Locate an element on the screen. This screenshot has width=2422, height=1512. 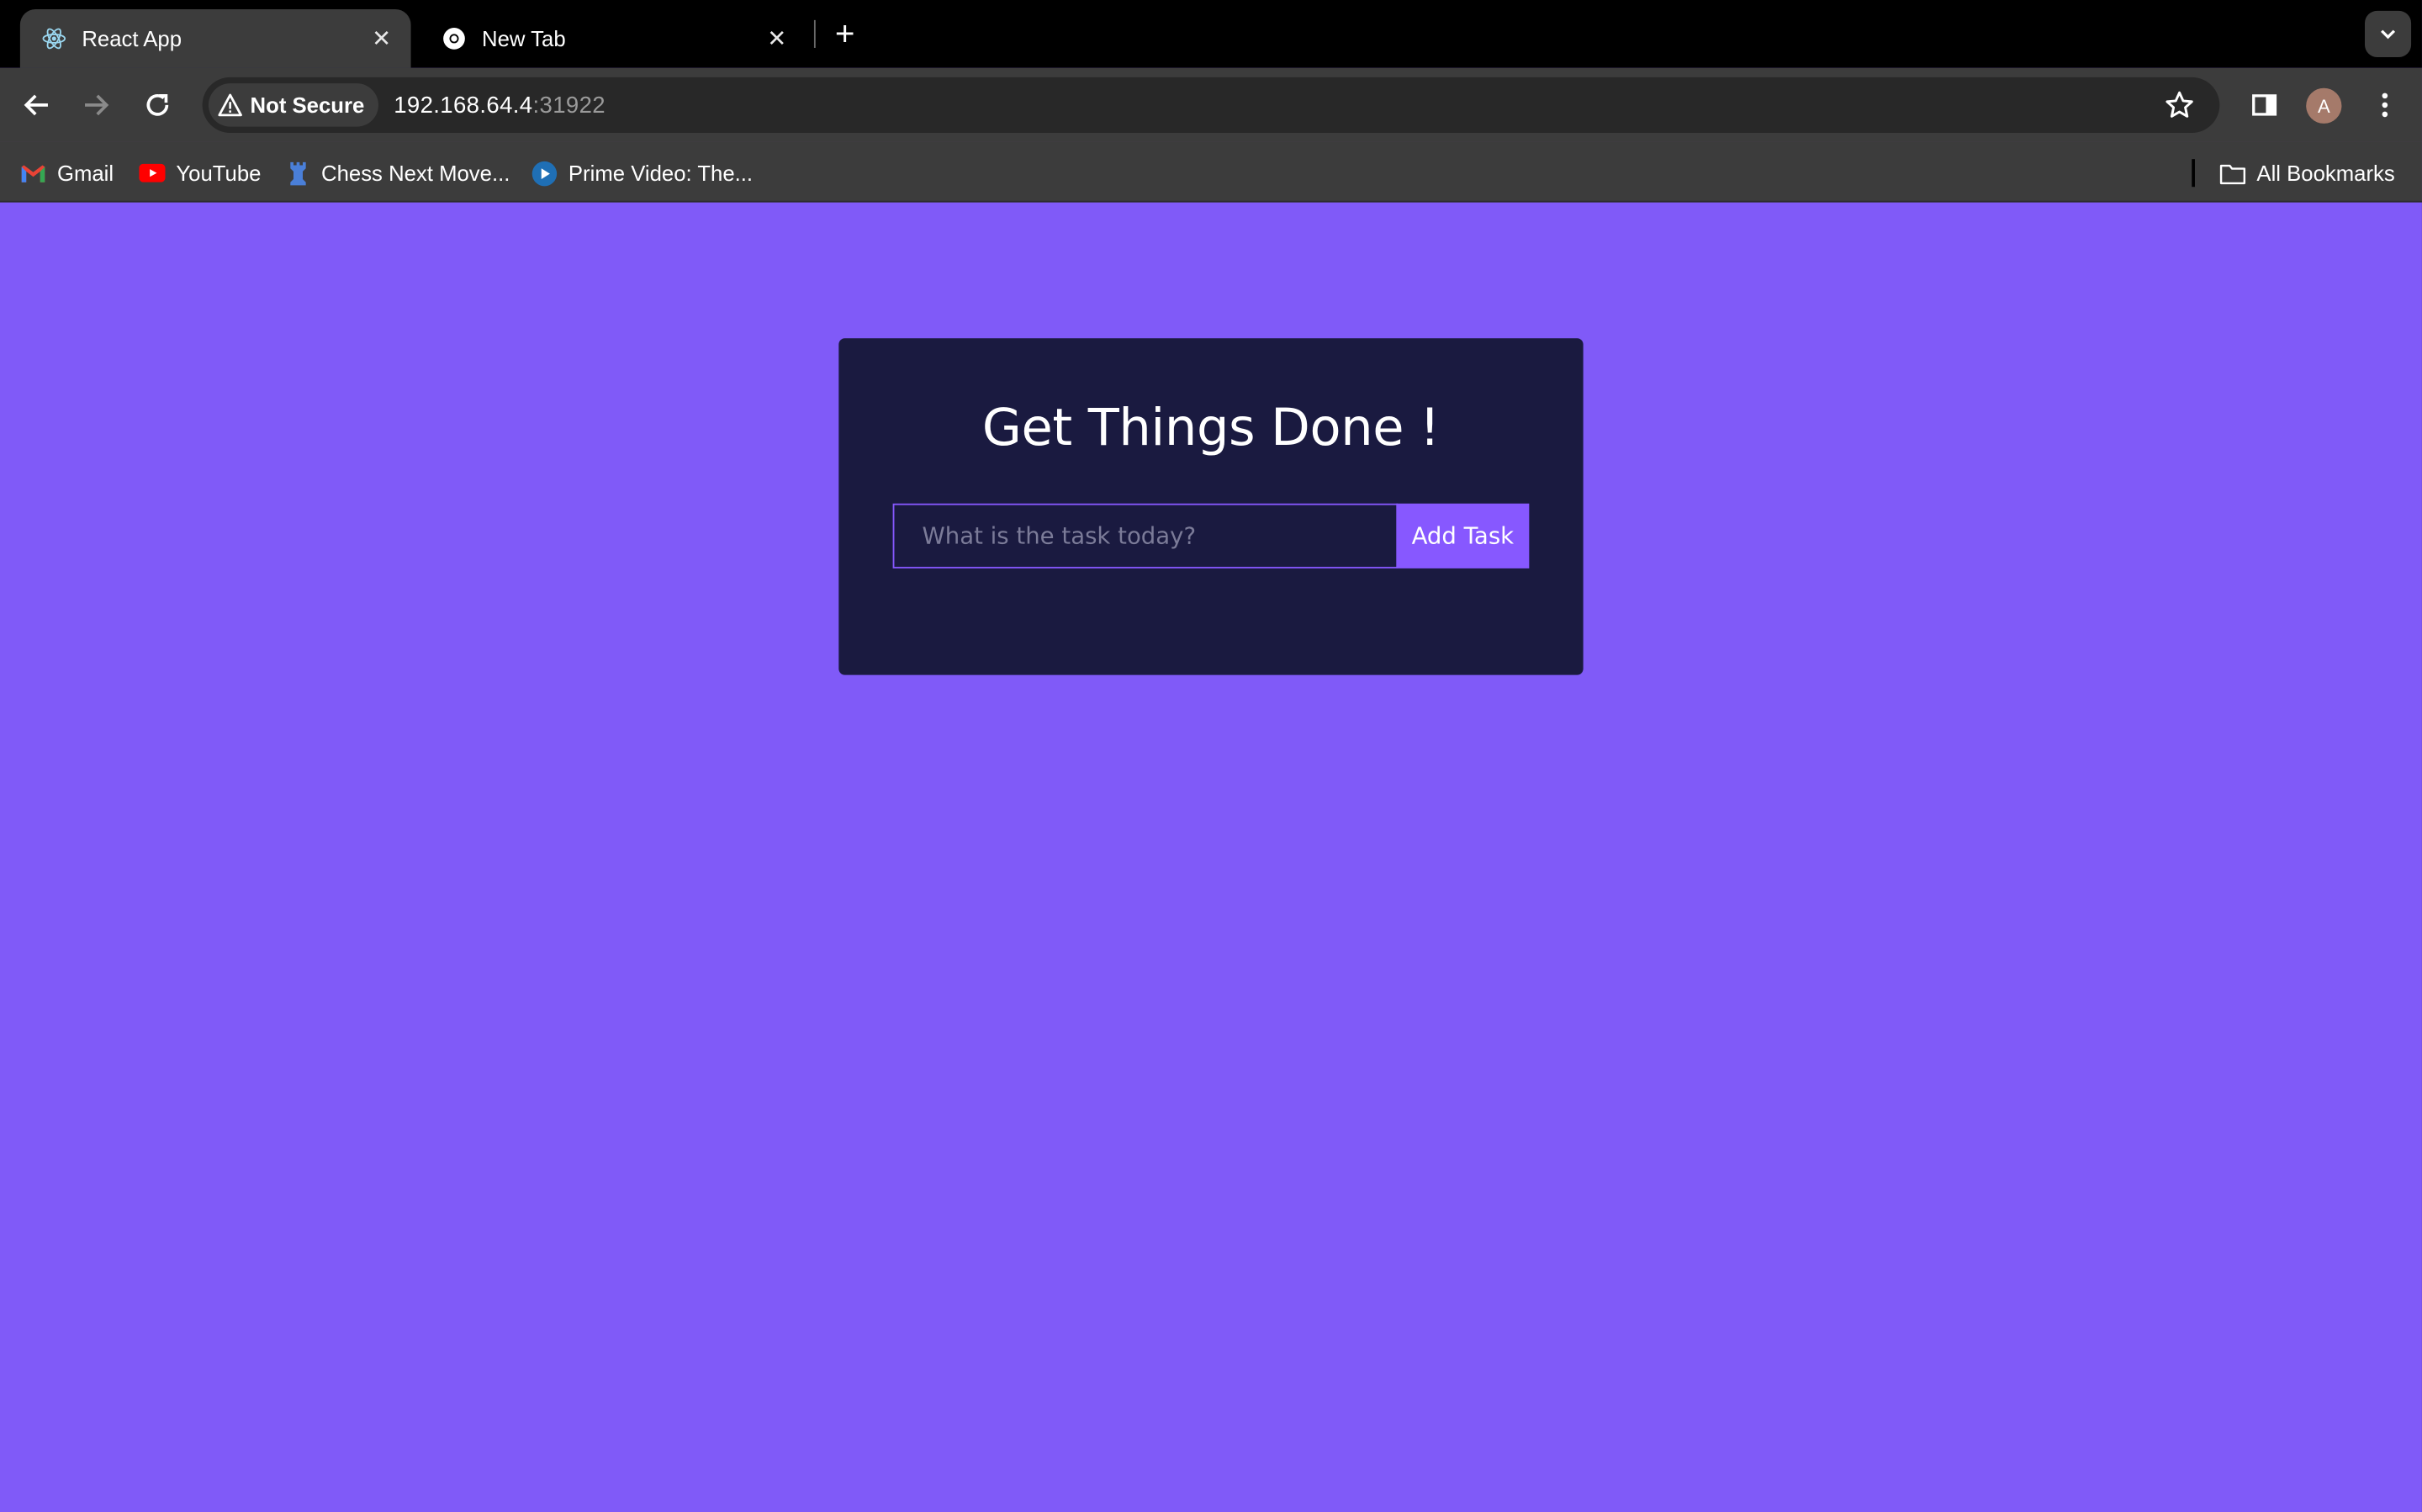
bookmark-gmail: Gmail is located at coordinates (67, 172).